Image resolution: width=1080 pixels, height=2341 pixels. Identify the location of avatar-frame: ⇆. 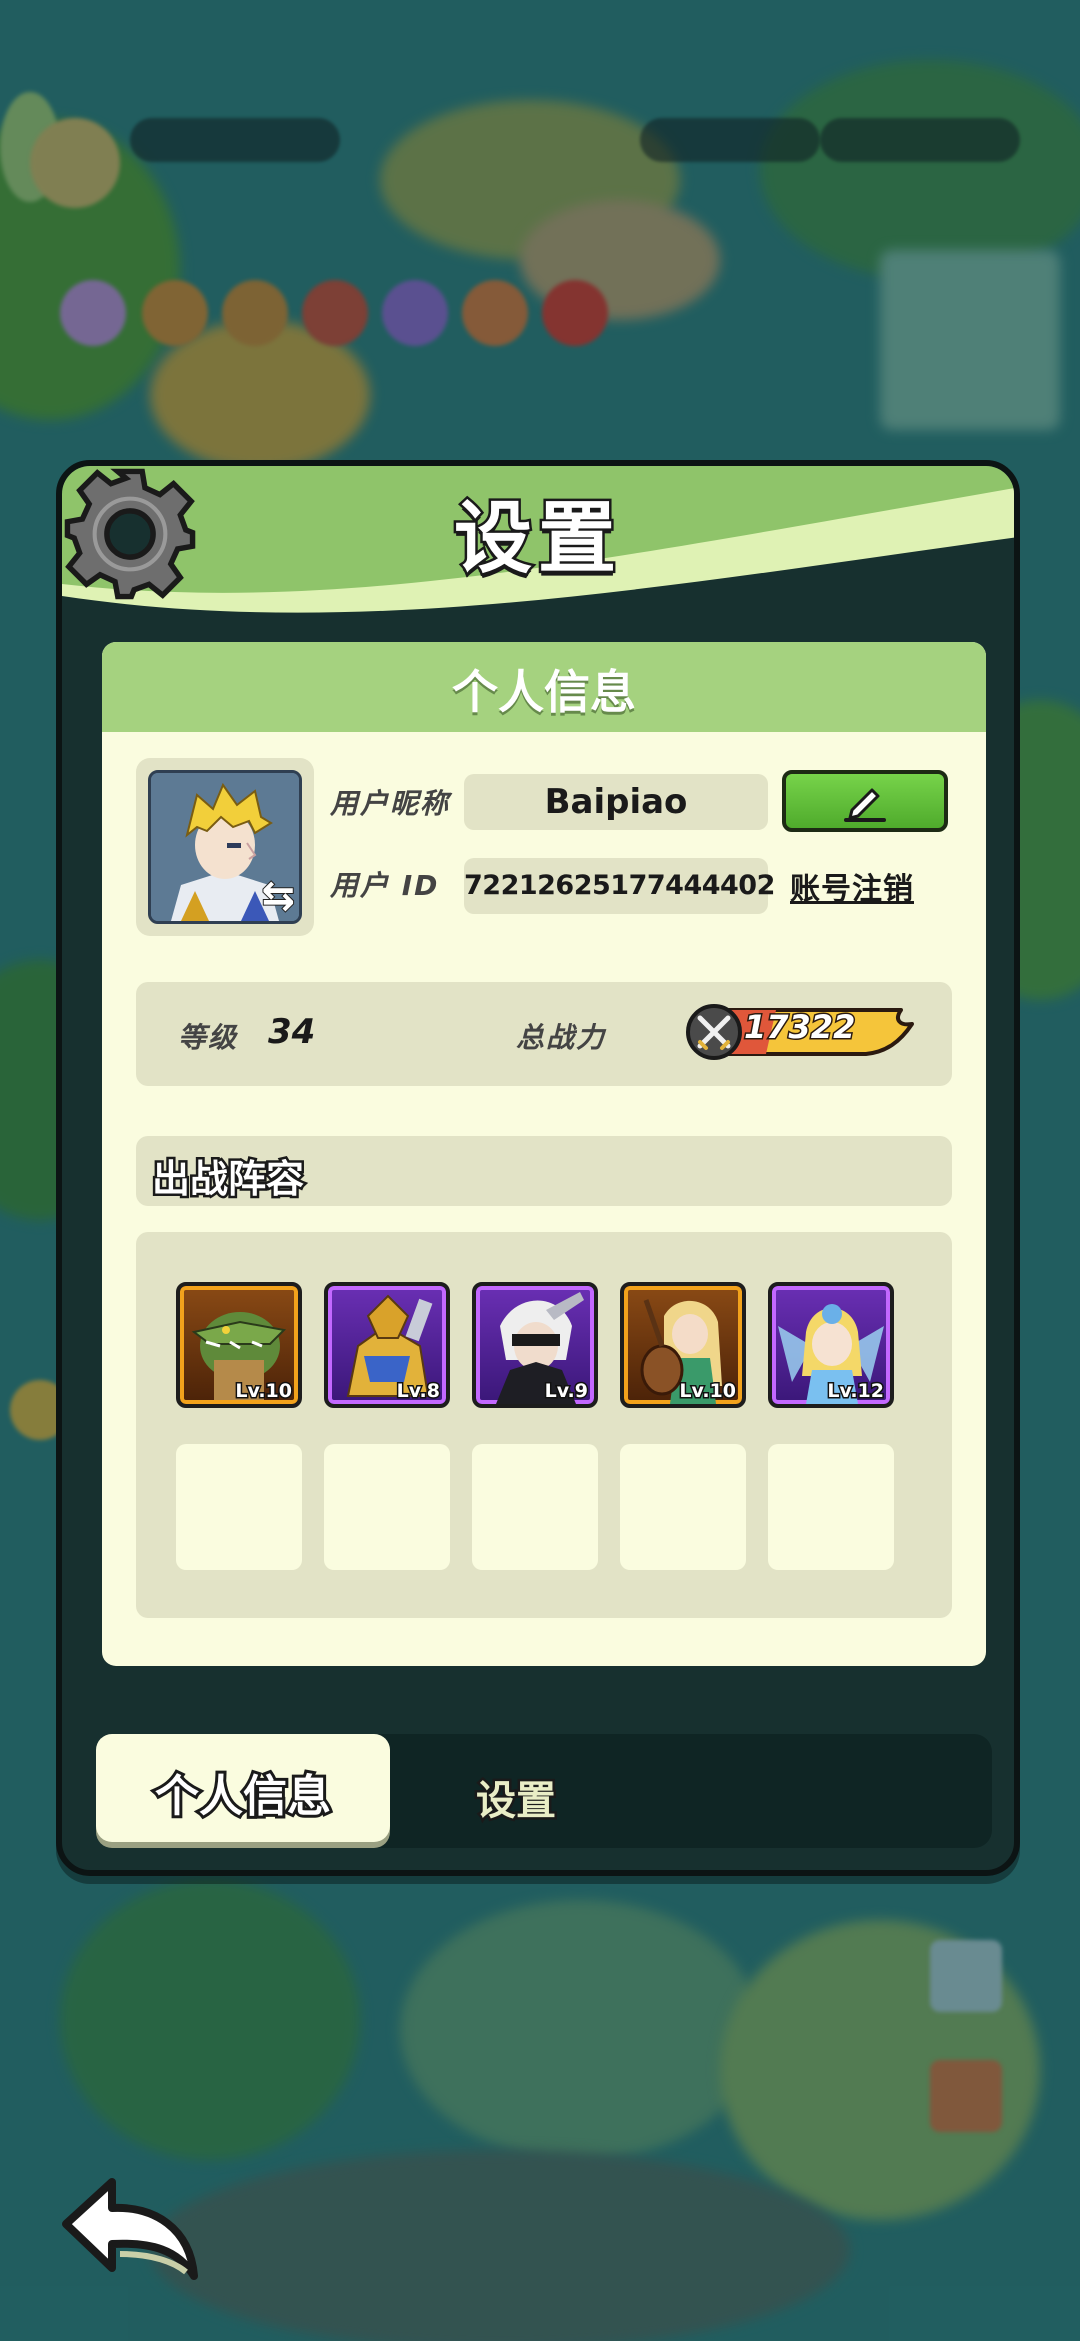
(225, 847).